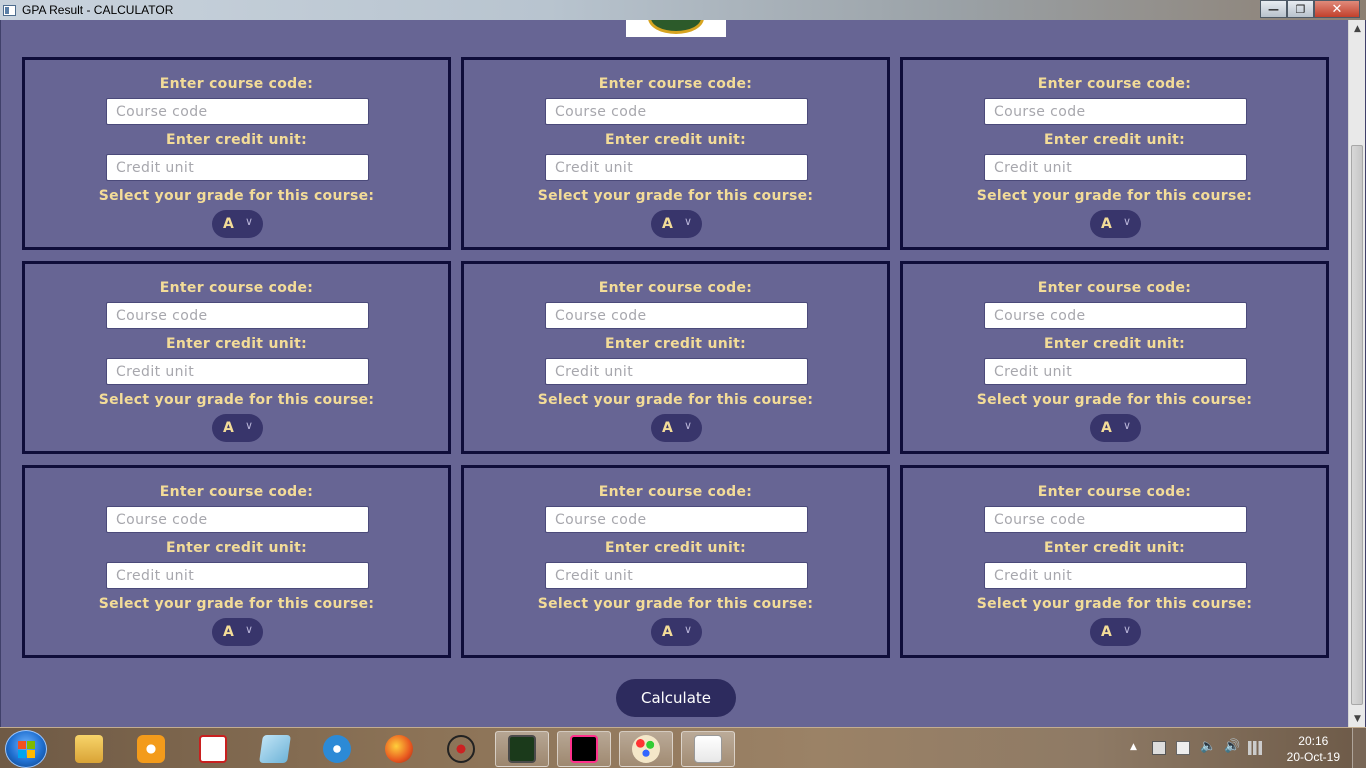 The image size is (1366, 768). Describe the element at coordinates (1137, 749) in the screenshot. I see `show-hidden-icons-icon: ▲` at that location.